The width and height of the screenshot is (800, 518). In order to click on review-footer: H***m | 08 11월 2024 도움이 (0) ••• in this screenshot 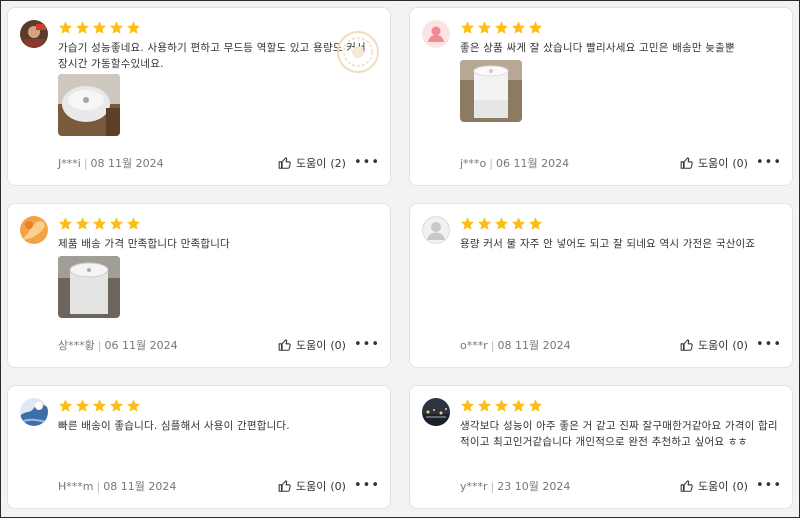, I will do `click(219, 486)`.